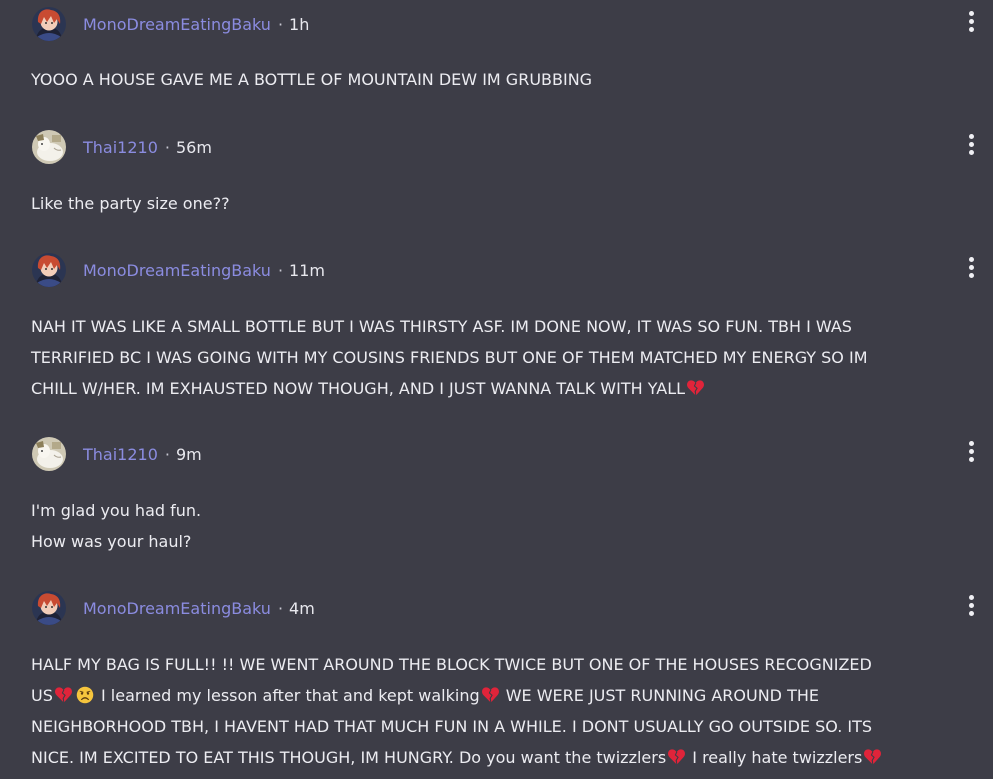 The image size is (993, 779). I want to click on timestamp: 11m, so click(307, 270).